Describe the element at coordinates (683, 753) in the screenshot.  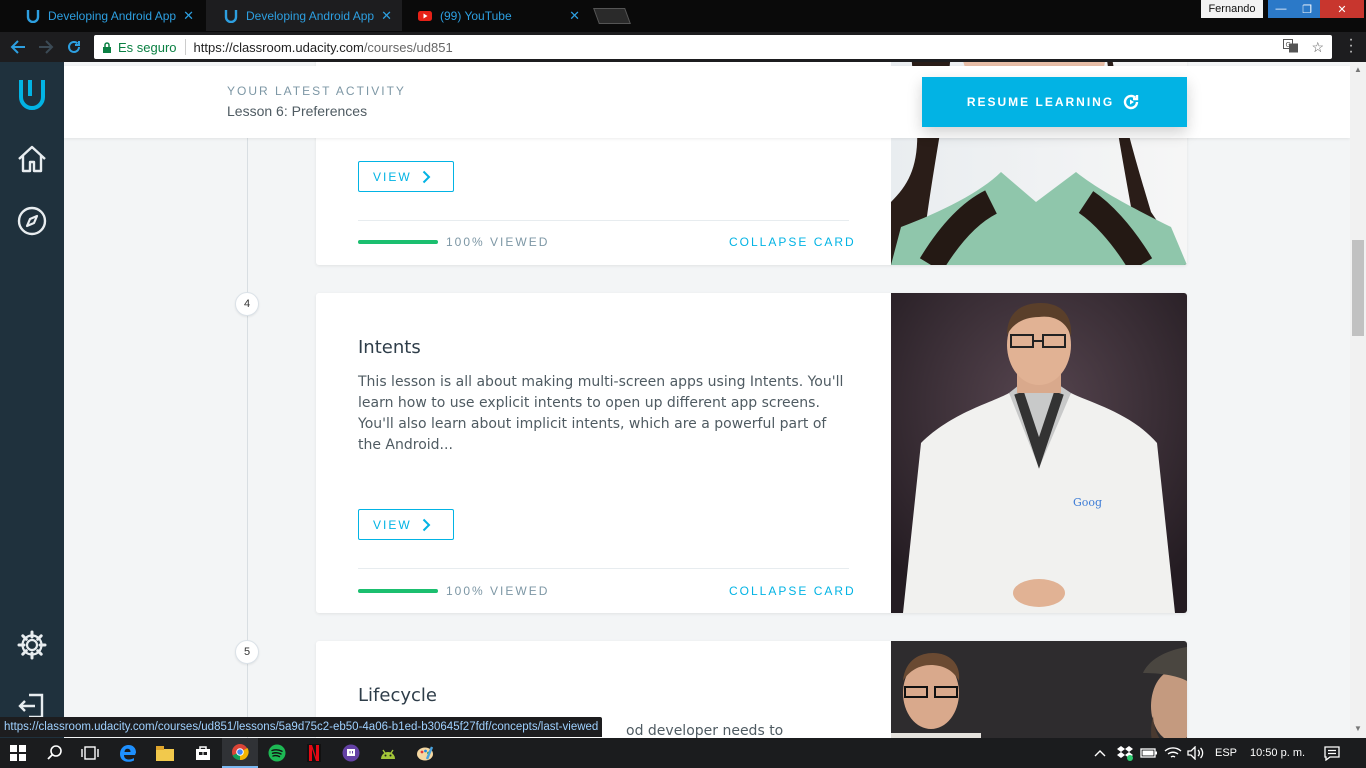
I see `windows-taskbar: ESP 10:50 p. m.` at that location.